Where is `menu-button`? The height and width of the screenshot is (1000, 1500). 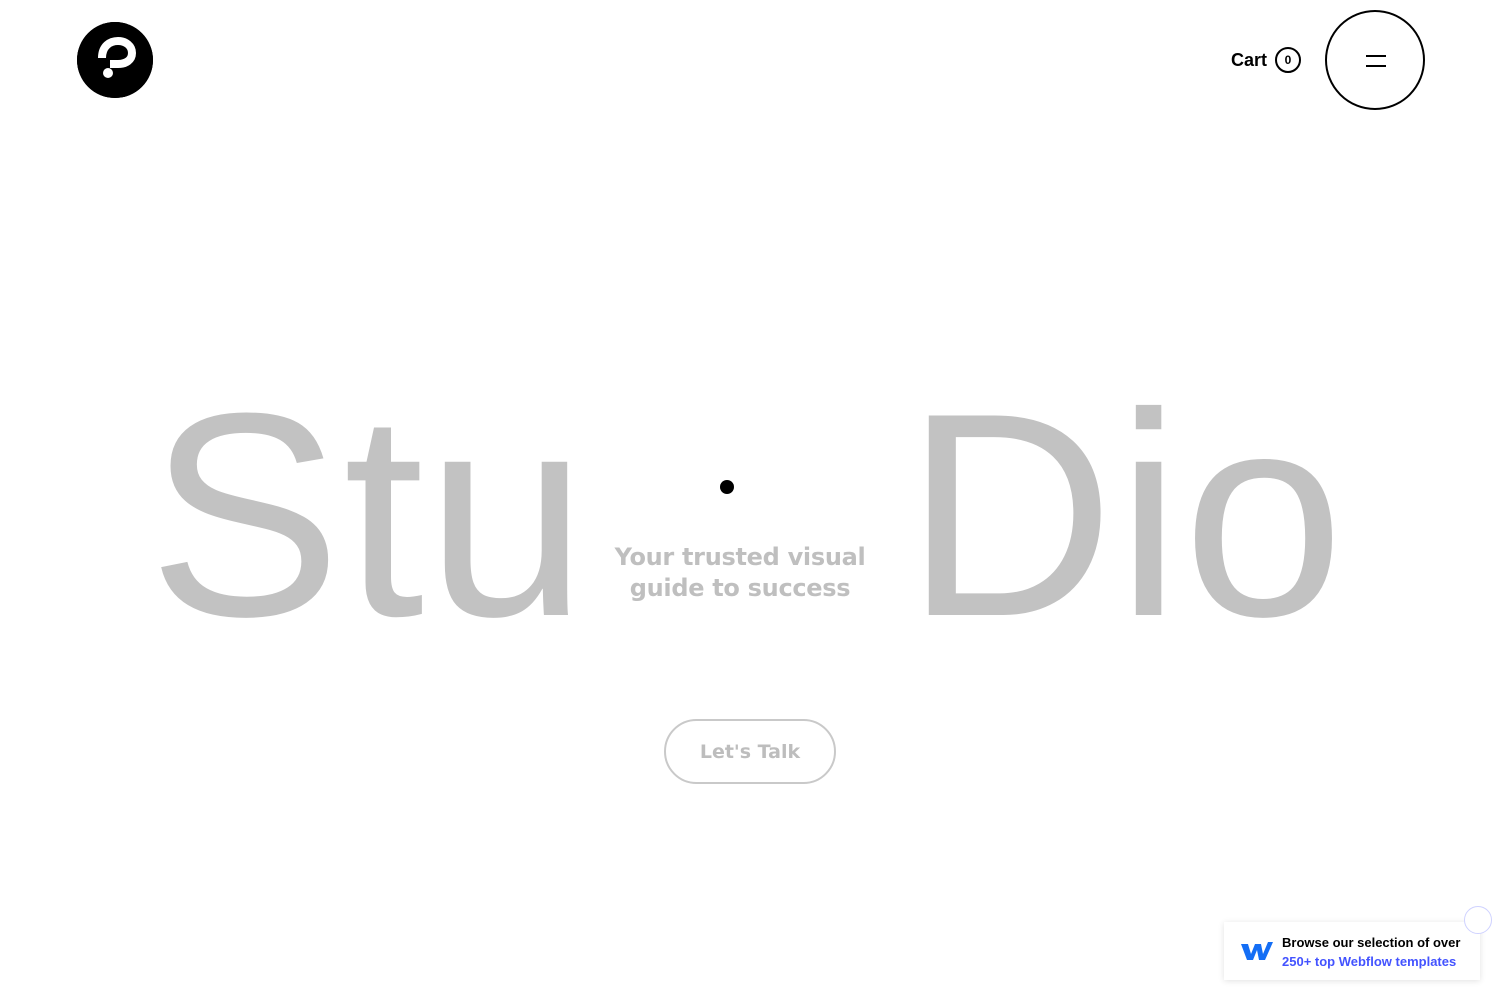
menu-button is located at coordinates (1375, 60).